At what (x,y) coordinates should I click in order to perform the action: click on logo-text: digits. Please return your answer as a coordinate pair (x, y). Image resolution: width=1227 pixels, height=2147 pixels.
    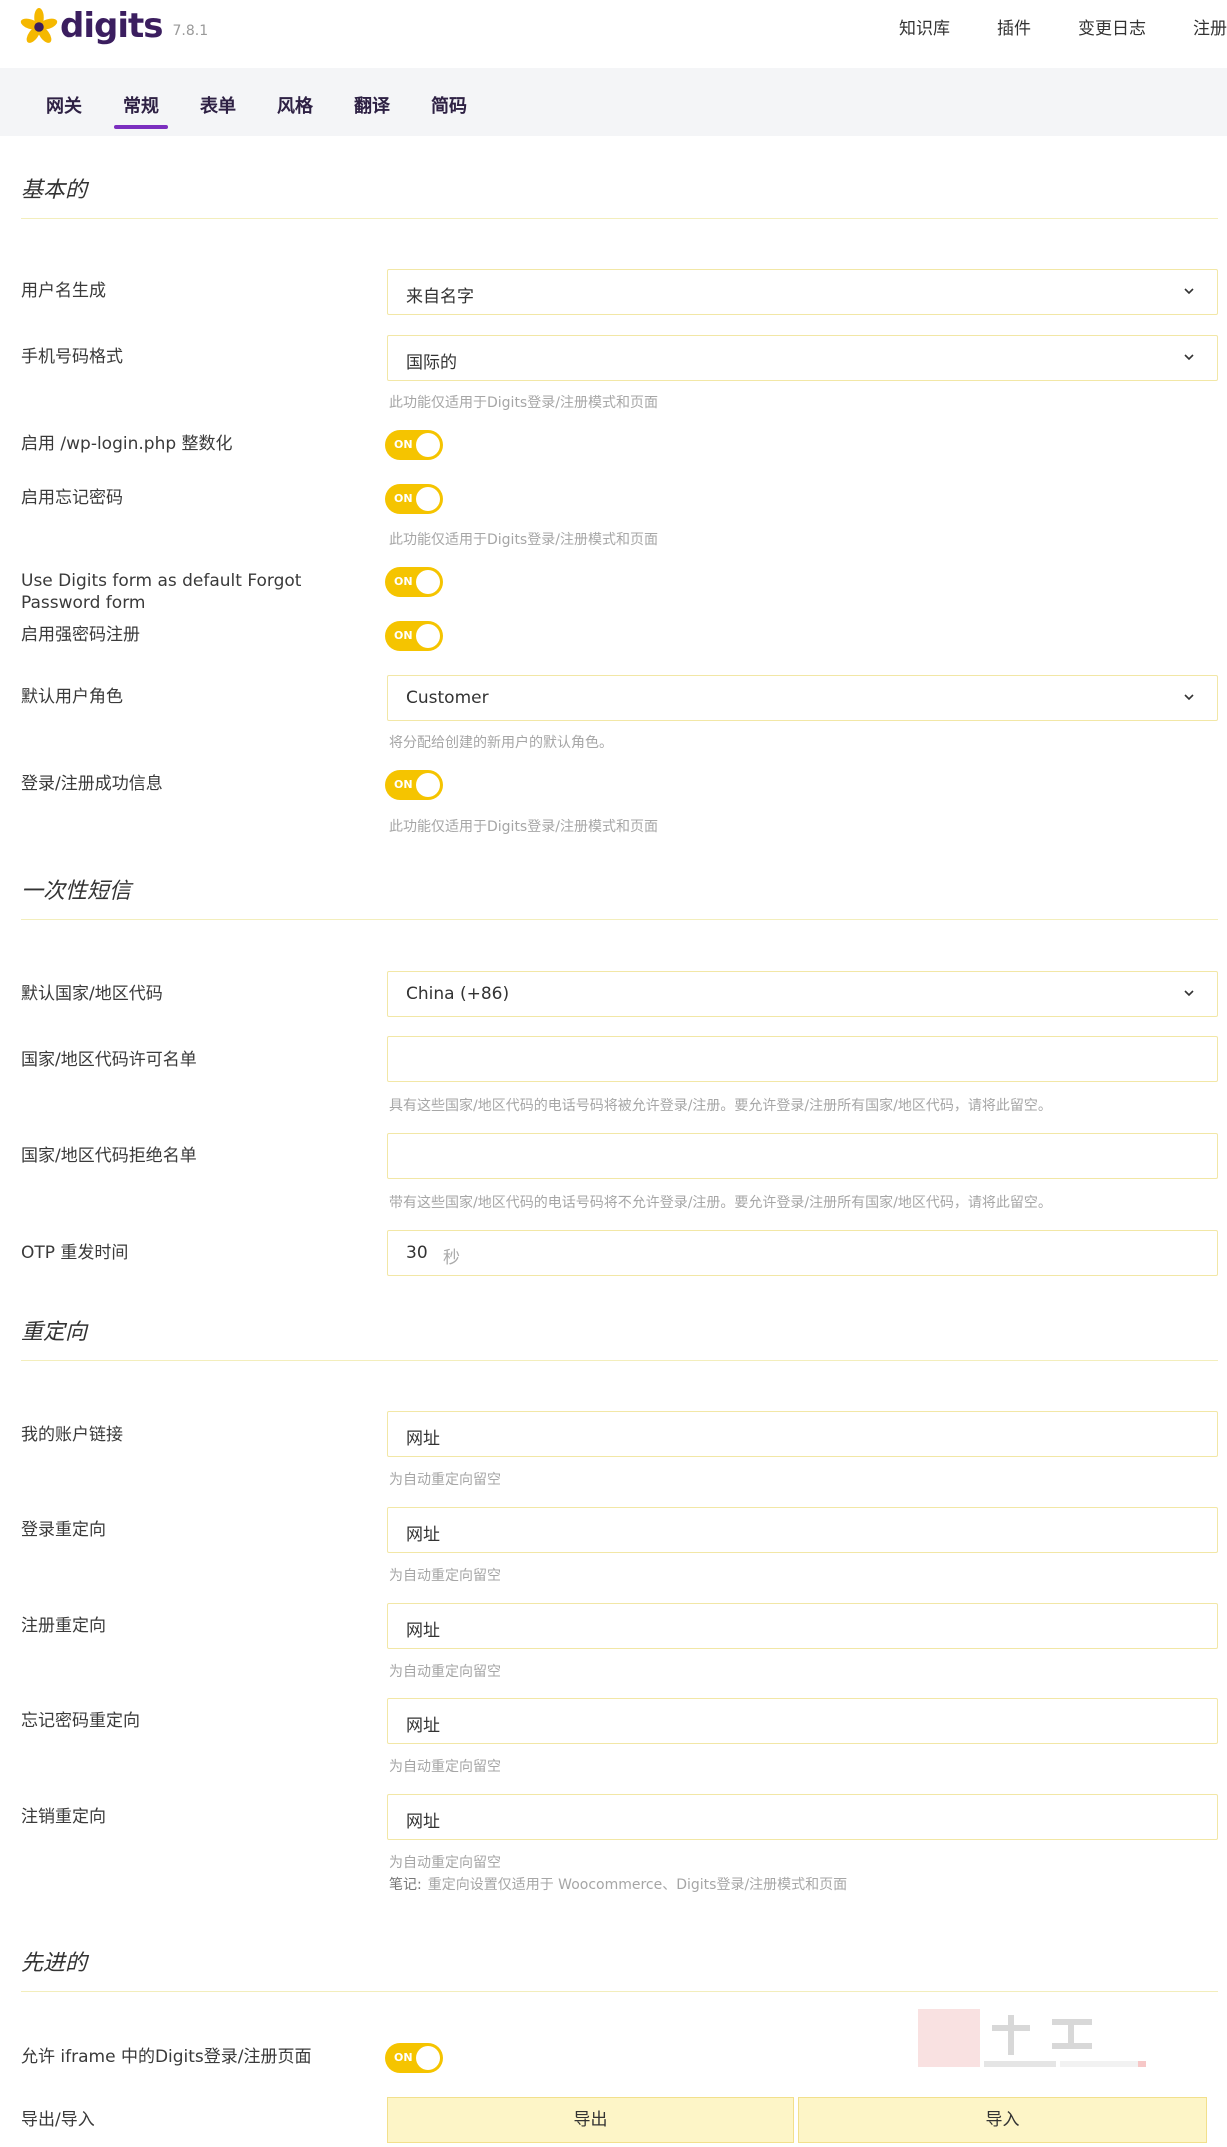
    Looking at the image, I should click on (111, 26).